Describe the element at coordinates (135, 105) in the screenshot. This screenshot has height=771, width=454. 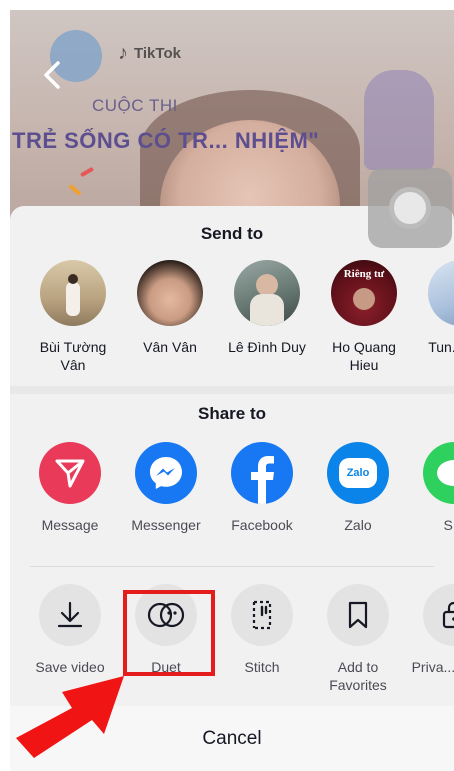
I see `contest-title-line1: CUỘC THI` at that location.